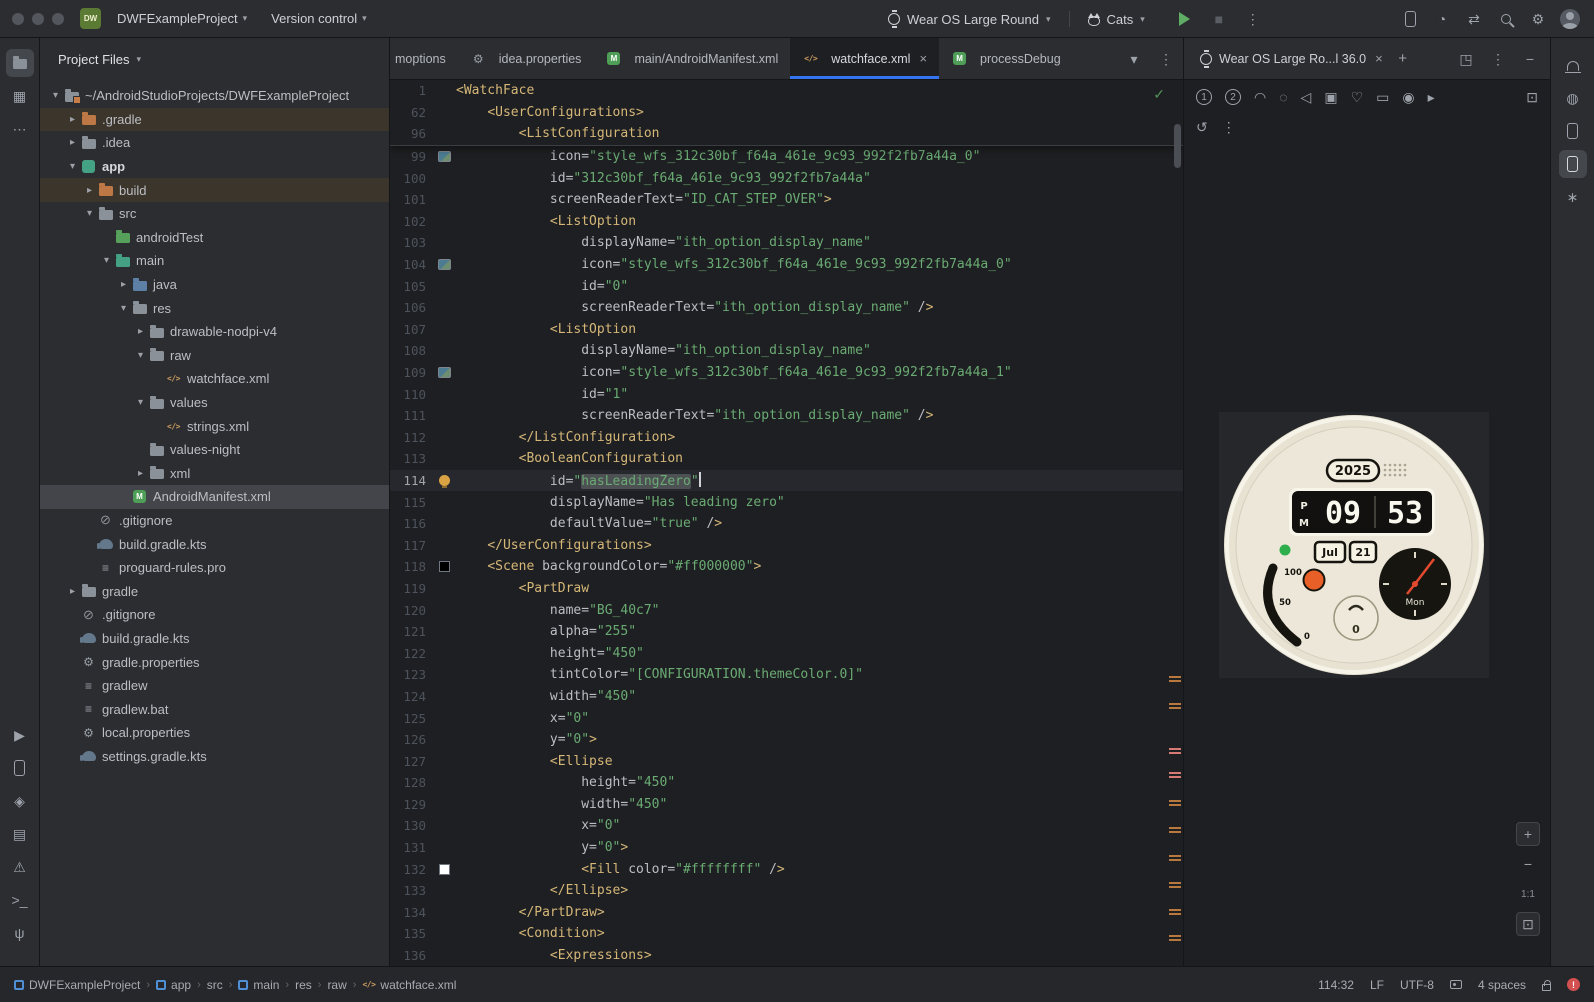 The height and width of the screenshot is (1002, 1594). Describe the element at coordinates (1357, 97) in the screenshot. I see `heart-rate-button: ♡` at that location.